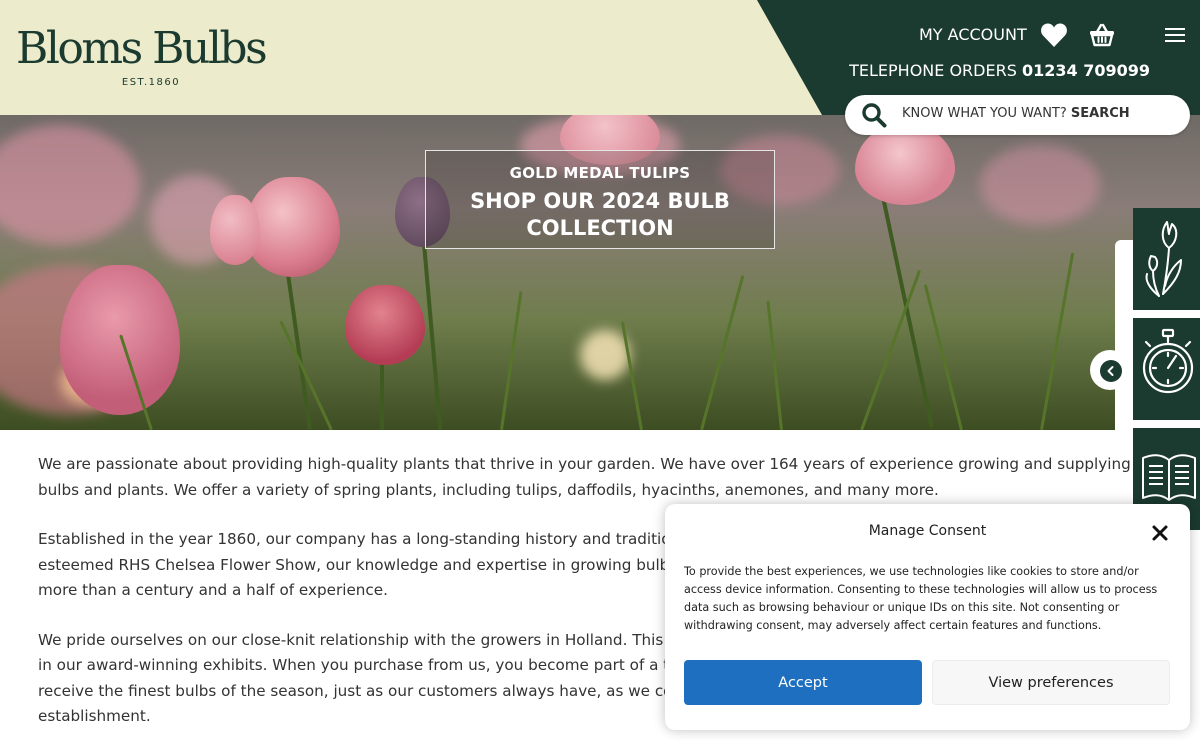  I want to click on telephone-orders: TELEPHONE ORDERS 01234 709099, so click(999, 71).